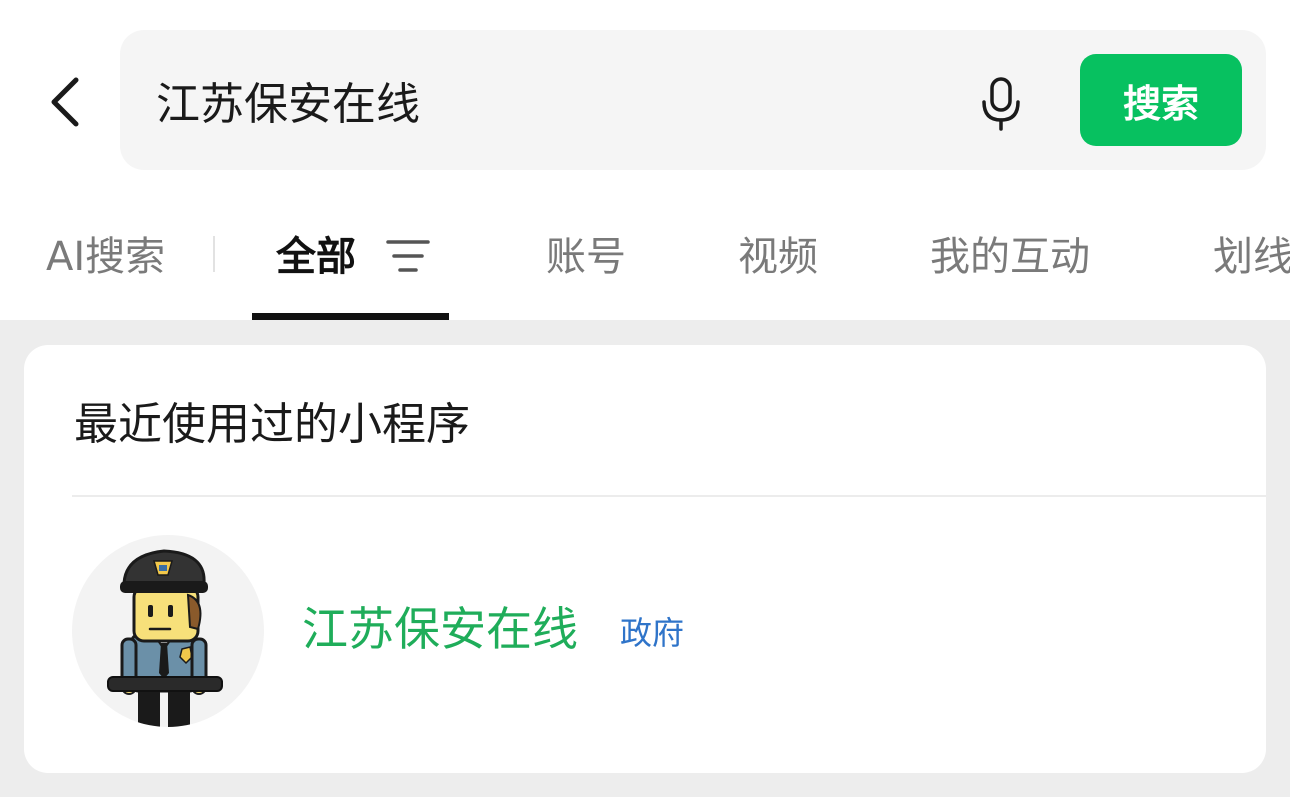 This screenshot has width=1290, height=797. What do you see at coordinates (272, 424) in the screenshot?
I see `section-title: 最近使用过的小程序` at bounding box center [272, 424].